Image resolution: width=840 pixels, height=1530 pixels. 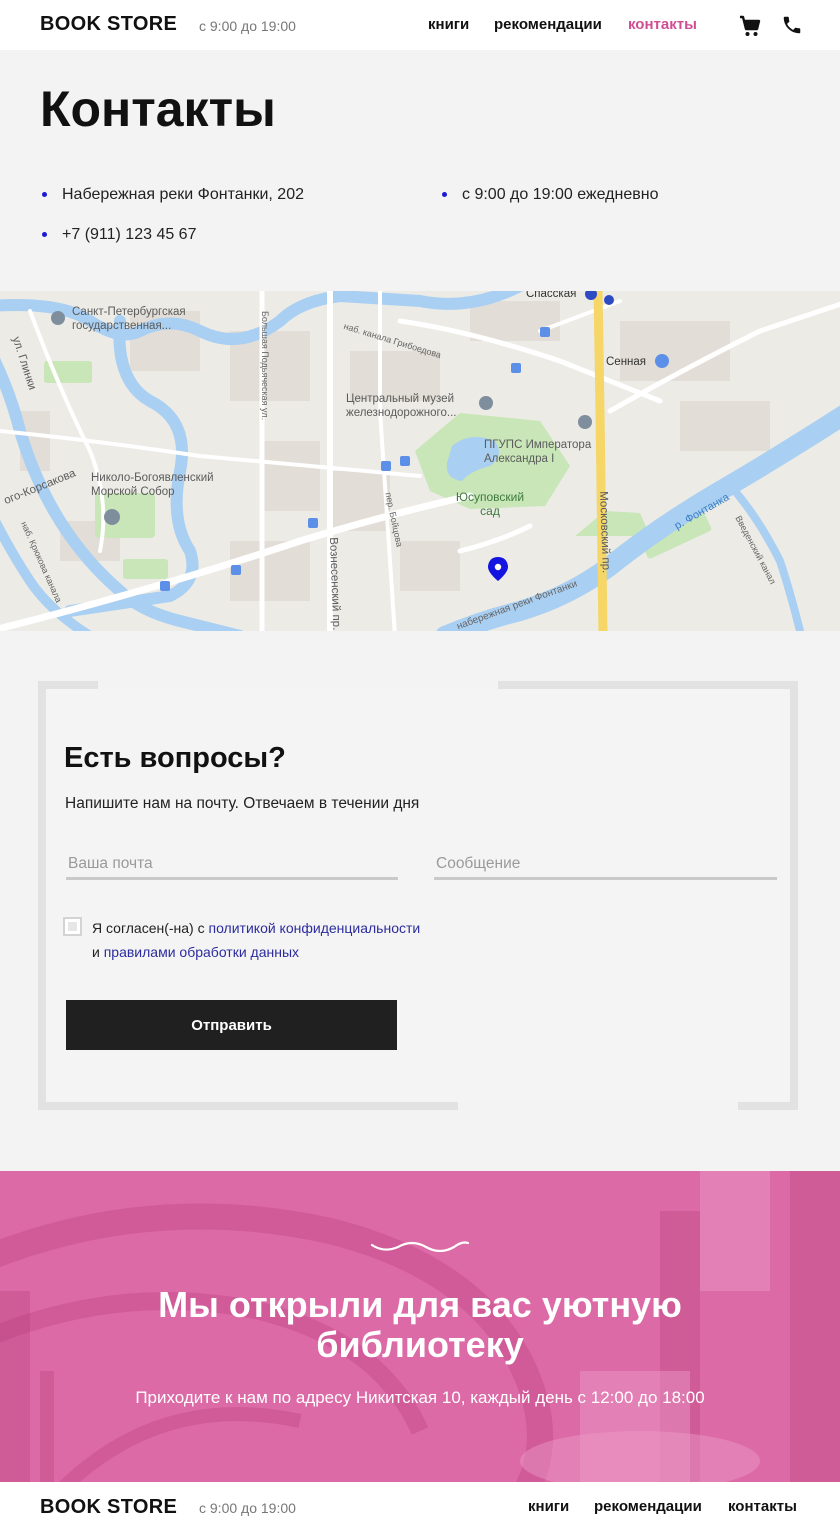 What do you see at coordinates (490, 504) in the screenshot?
I see `map-label: Юсуповский сад` at bounding box center [490, 504].